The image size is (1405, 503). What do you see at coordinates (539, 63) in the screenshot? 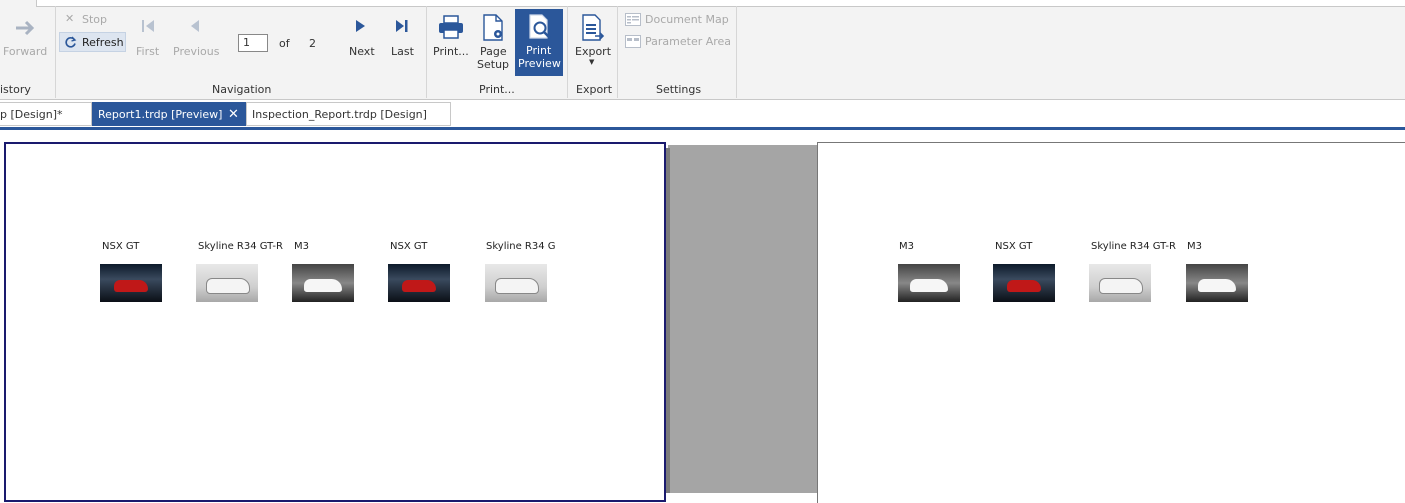
I see `print-preview-label-line2: Preview` at bounding box center [539, 63].